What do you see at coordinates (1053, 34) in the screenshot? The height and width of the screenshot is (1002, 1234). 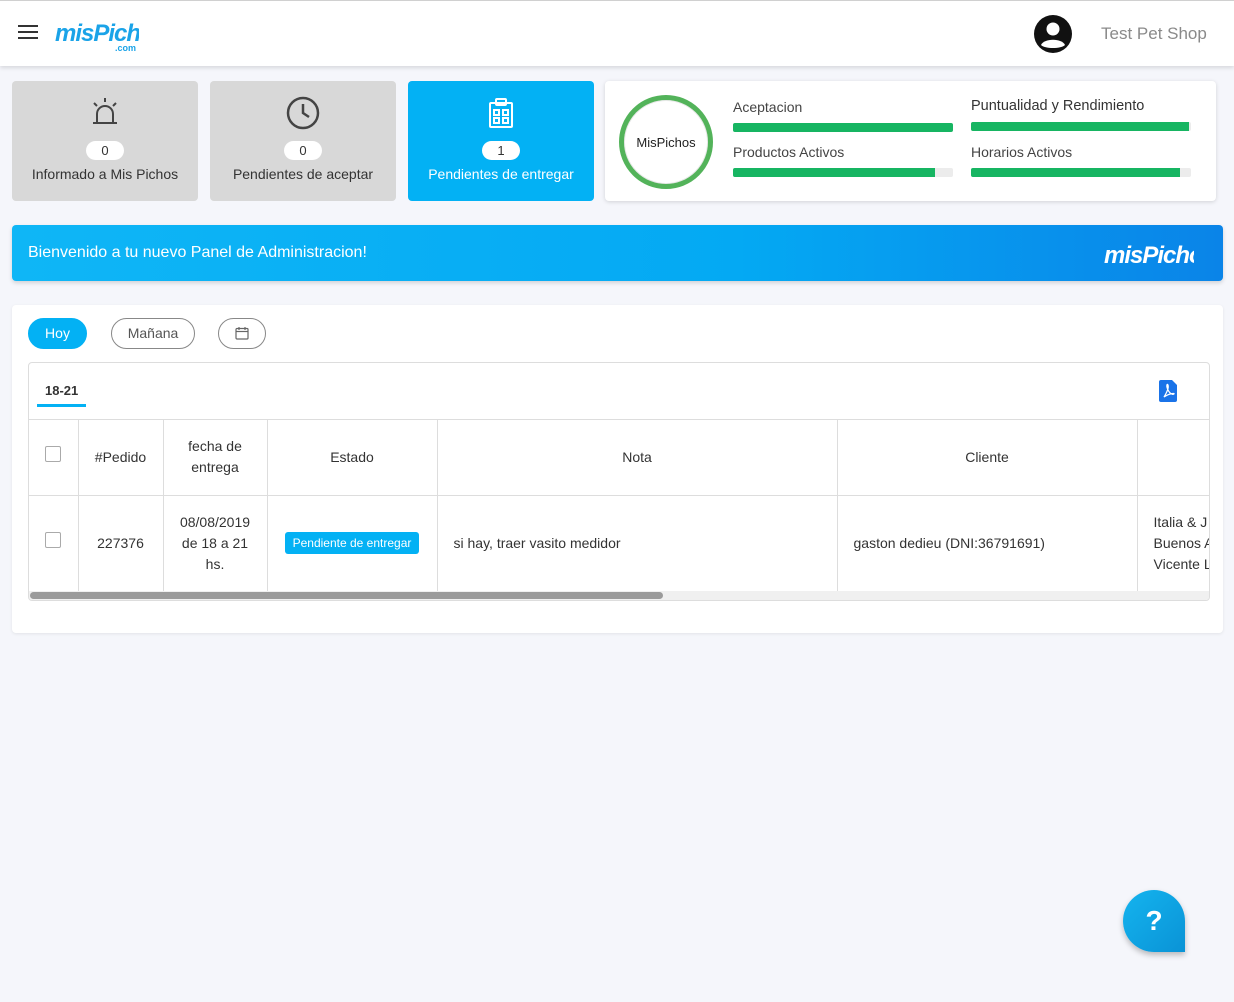 I see `user-account-icon` at bounding box center [1053, 34].